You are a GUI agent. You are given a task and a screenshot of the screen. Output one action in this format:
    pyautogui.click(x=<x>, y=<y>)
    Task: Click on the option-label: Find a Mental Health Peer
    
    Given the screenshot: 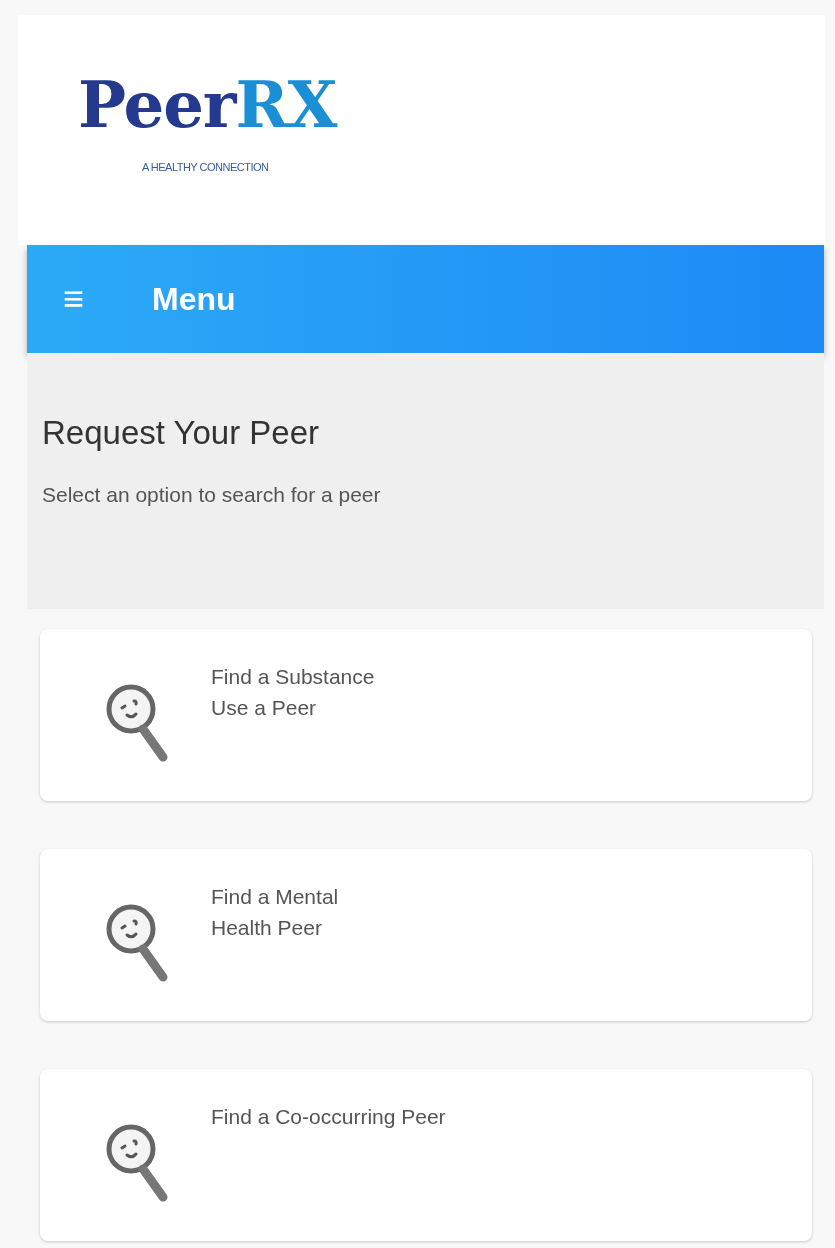 What is the action you would take?
    pyautogui.click(x=275, y=912)
    